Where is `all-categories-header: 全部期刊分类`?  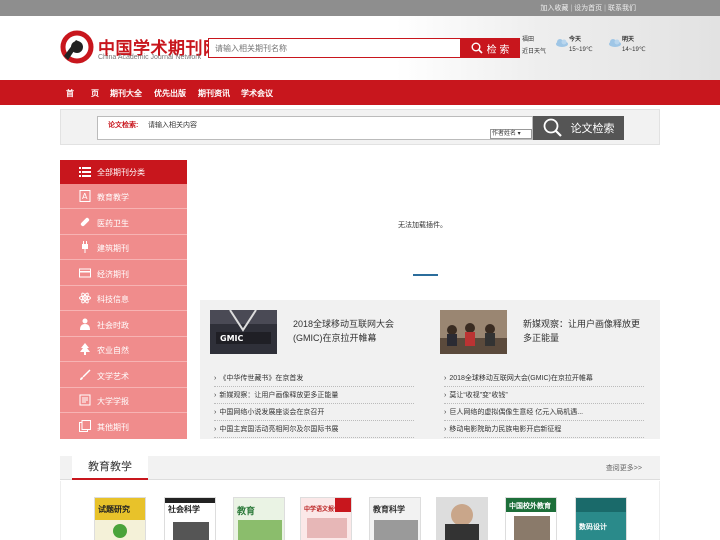
all-categories-header: 全部期刊分类 is located at coordinates (123, 172).